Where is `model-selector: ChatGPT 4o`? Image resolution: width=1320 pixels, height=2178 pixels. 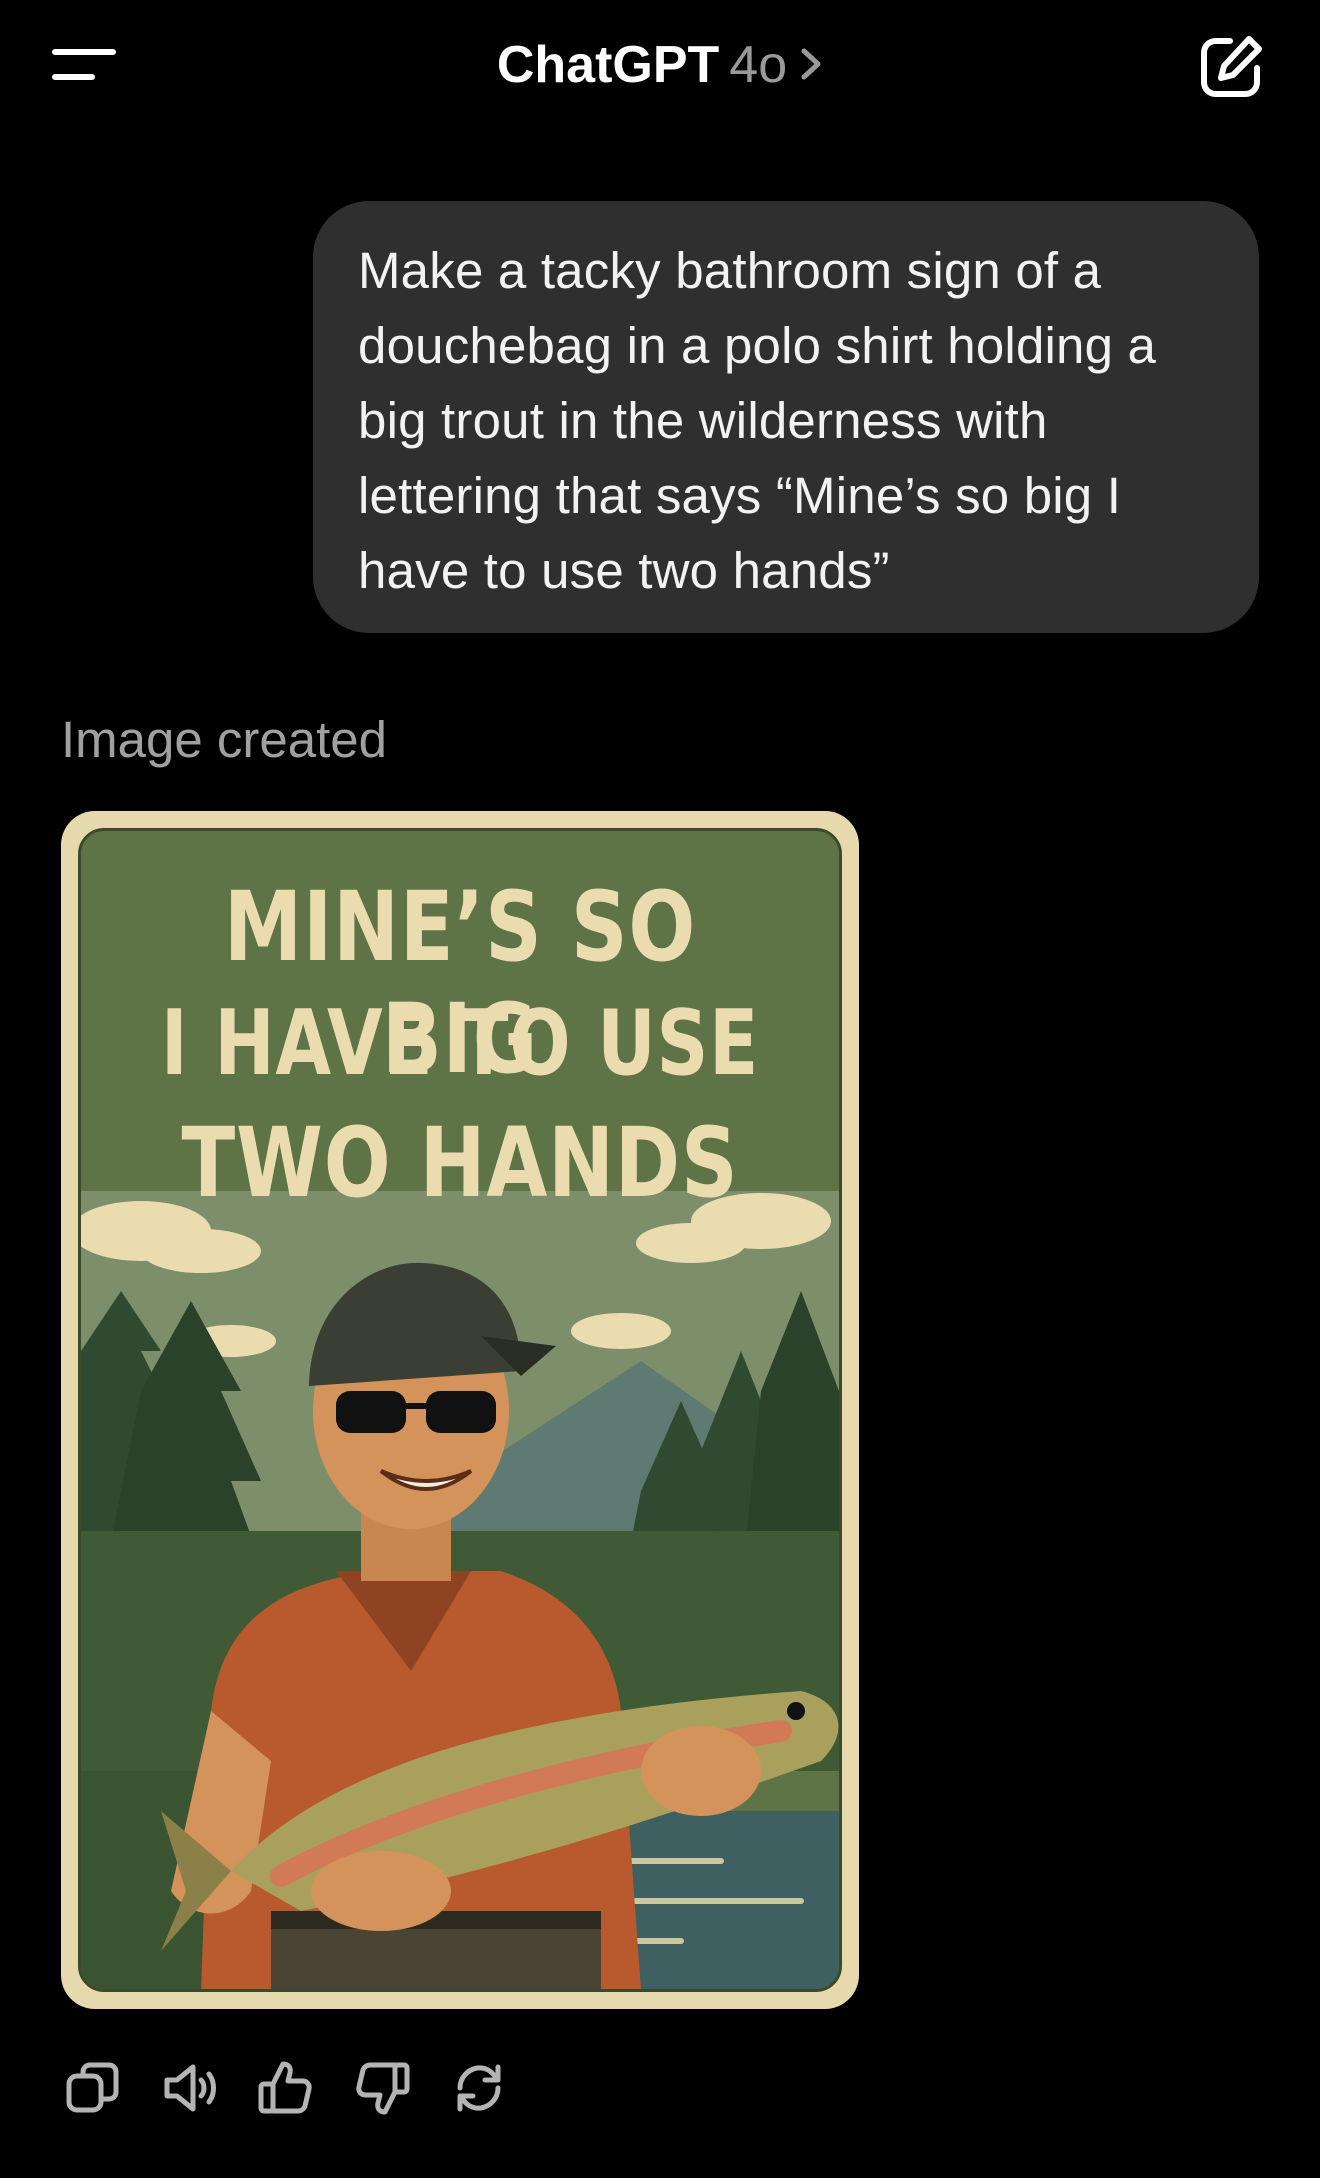
model-selector: ChatGPT 4o is located at coordinates (660, 65).